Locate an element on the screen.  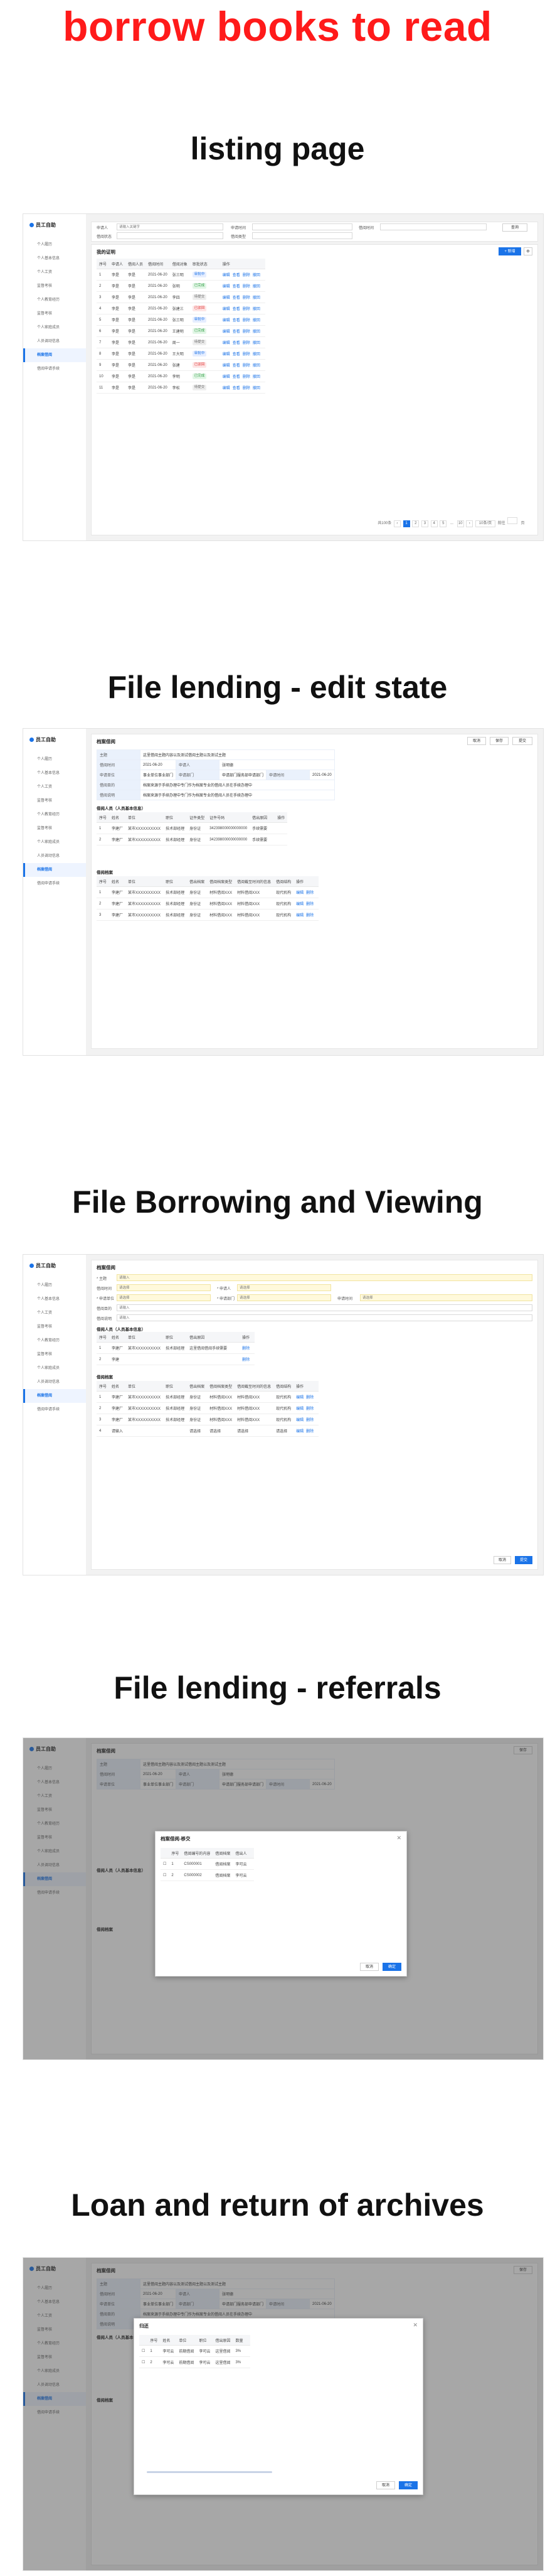
horizontal-scrollbar is located at coordinates (209, 2472).